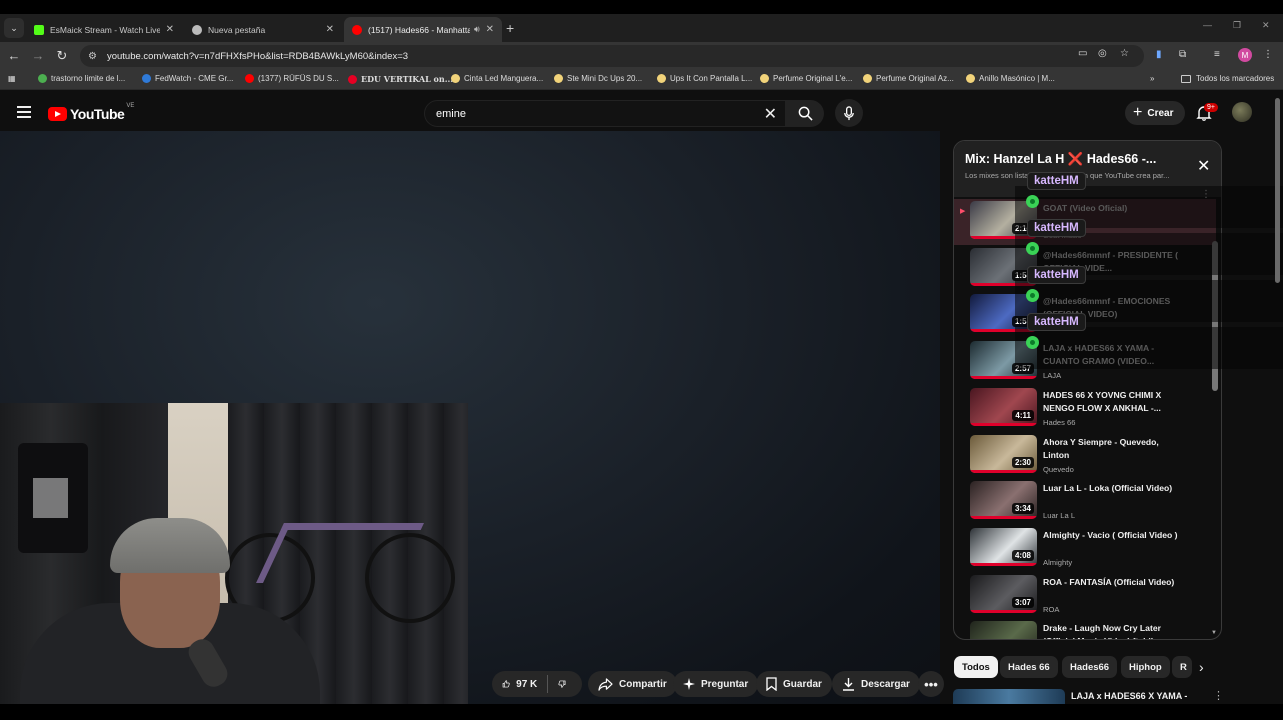 Image resolution: width=1283 pixels, height=720 pixels. What do you see at coordinates (1090, 667) in the screenshot?
I see `chip-hades66: Hades66` at bounding box center [1090, 667].